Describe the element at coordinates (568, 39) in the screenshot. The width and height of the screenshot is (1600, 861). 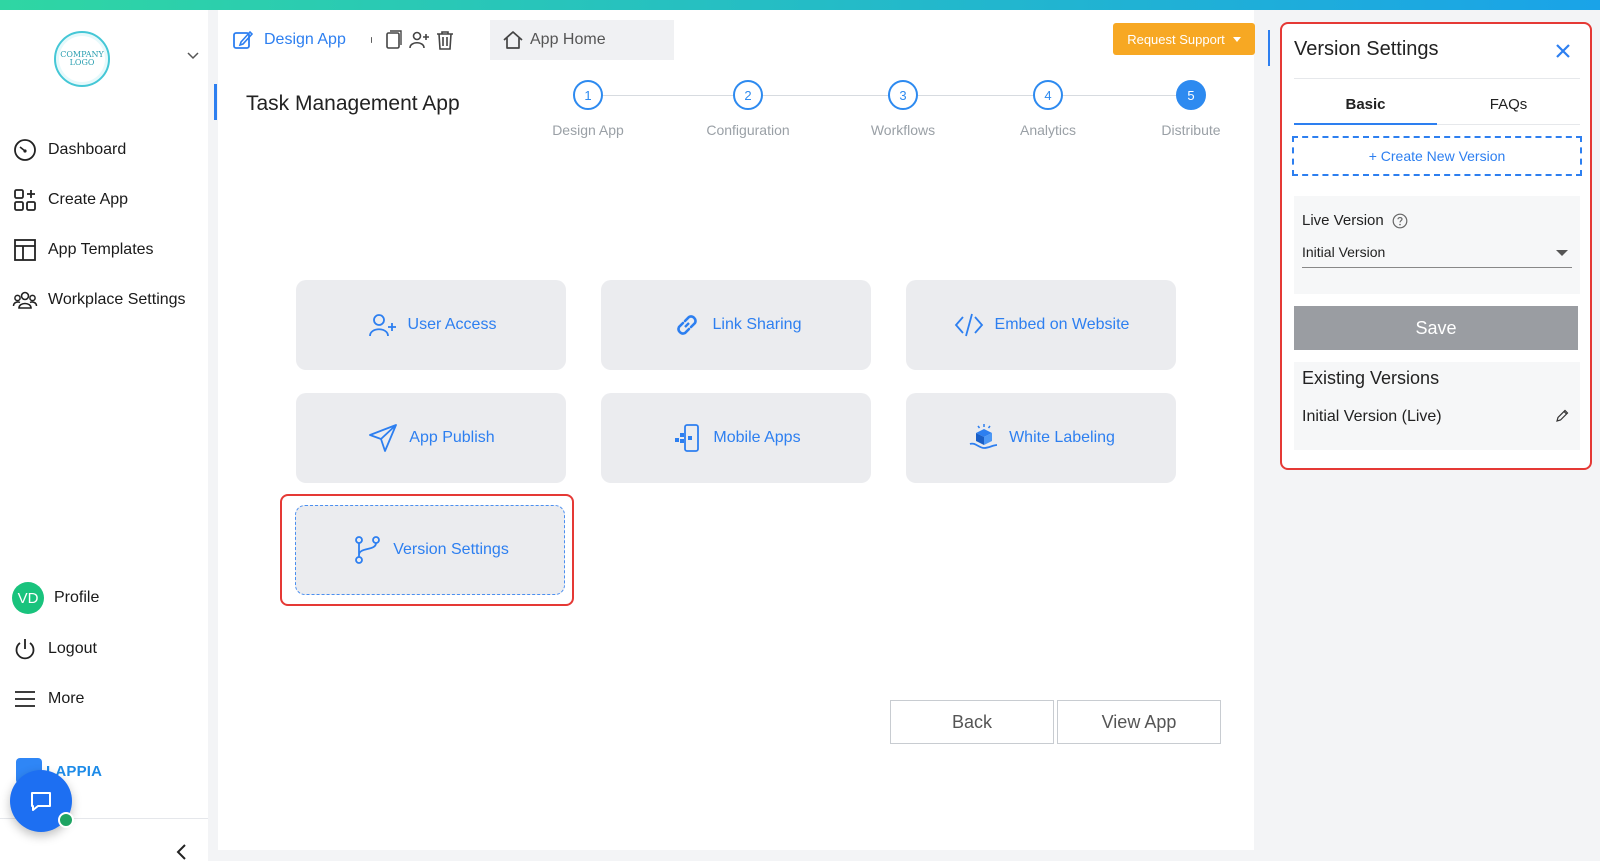
I see `tab-label: App Home` at that location.